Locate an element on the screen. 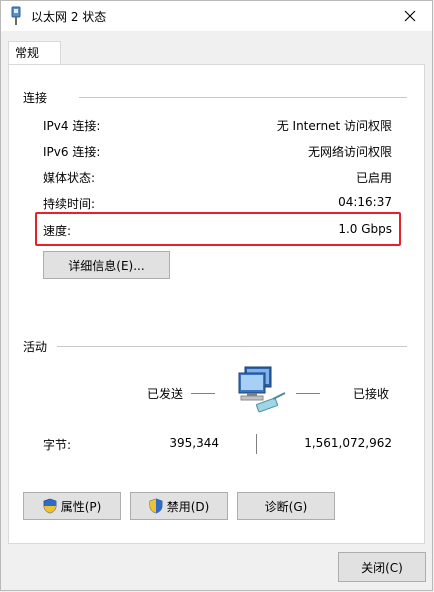 The height and width of the screenshot is (592, 434). disable-button-label: 禁用(D) is located at coordinates (188, 506).